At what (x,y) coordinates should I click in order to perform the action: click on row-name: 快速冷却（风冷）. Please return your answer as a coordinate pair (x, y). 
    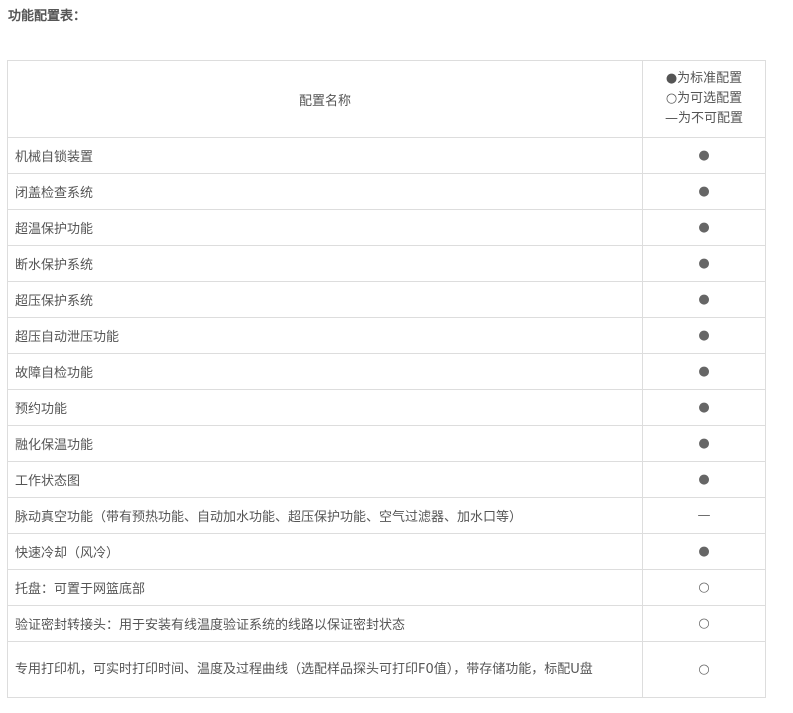
    Looking at the image, I should click on (325, 551).